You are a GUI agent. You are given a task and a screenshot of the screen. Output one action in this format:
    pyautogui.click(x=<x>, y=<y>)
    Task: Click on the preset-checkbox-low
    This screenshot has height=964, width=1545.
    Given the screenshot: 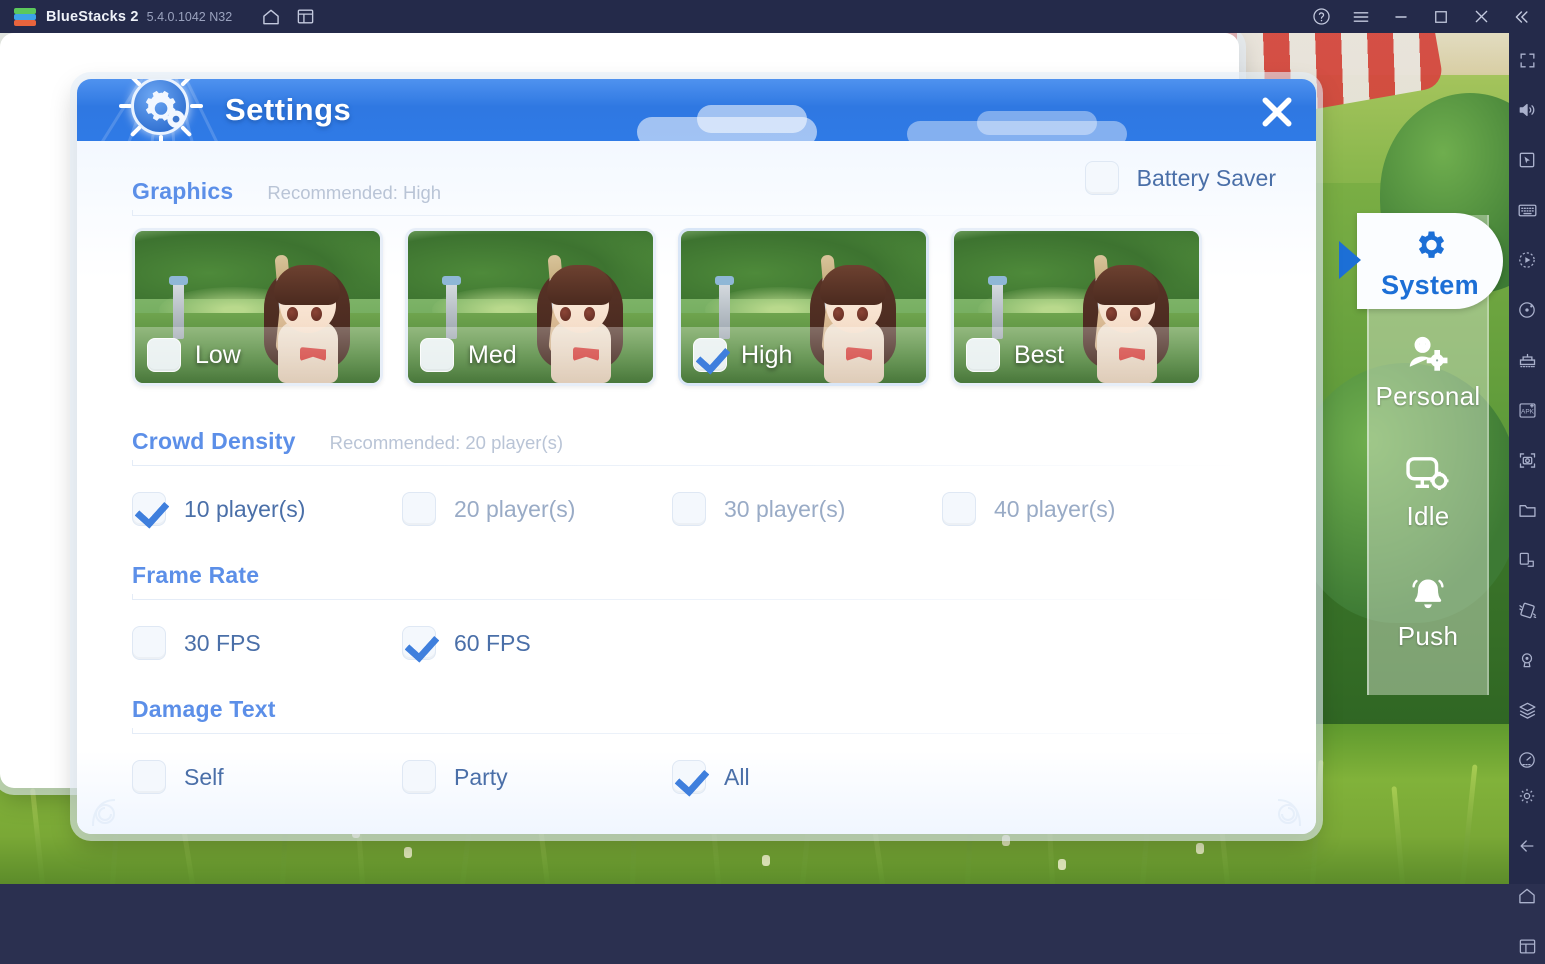 What is the action you would take?
    pyautogui.click(x=164, y=355)
    